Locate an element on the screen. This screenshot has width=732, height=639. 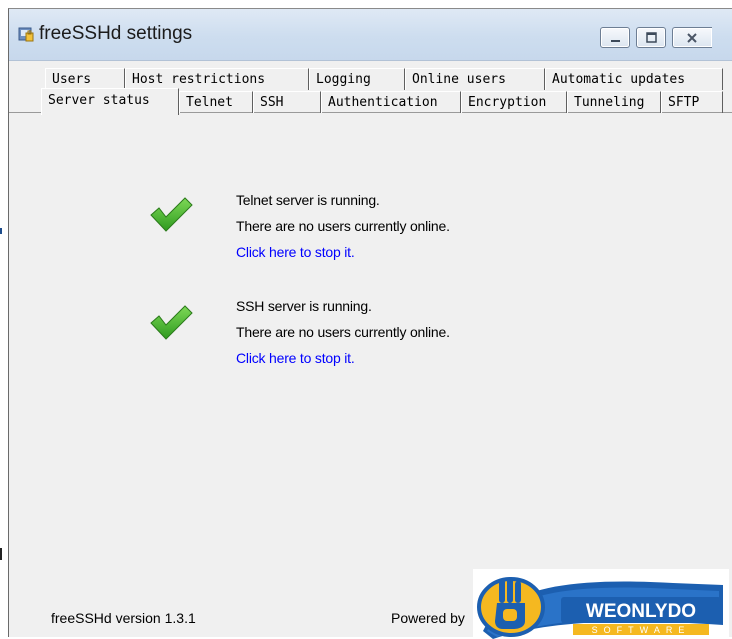
tab-telnet: Telnet is located at coordinates (216, 102).